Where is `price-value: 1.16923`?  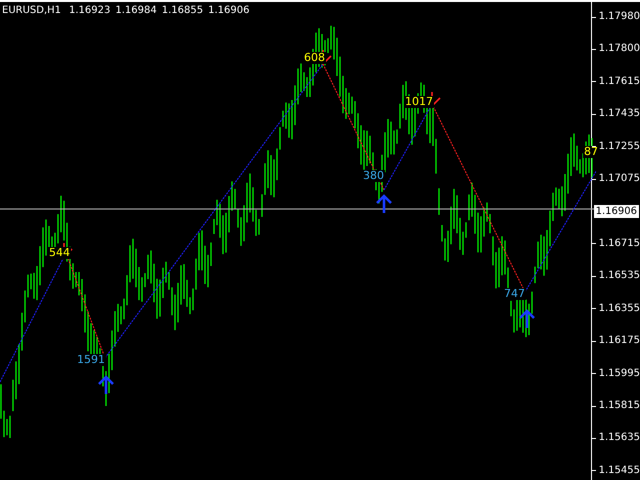 price-value: 1.16923 is located at coordinates (89, 10).